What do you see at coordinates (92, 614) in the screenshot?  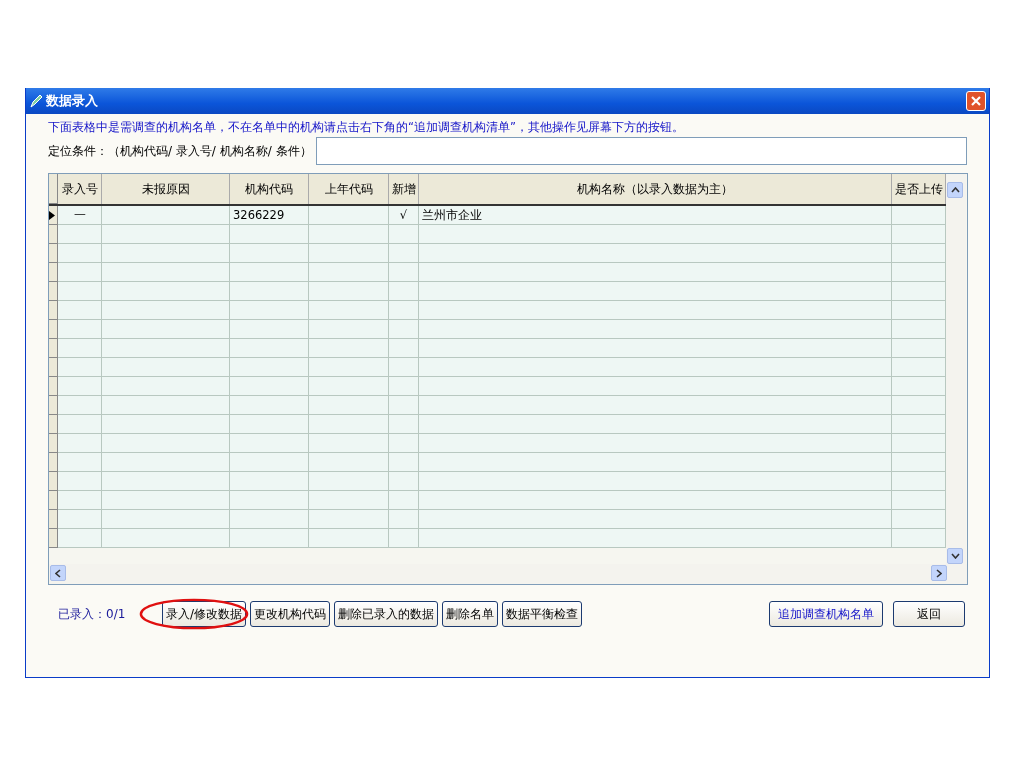 I see `entered-count: 已录入：0/1` at bounding box center [92, 614].